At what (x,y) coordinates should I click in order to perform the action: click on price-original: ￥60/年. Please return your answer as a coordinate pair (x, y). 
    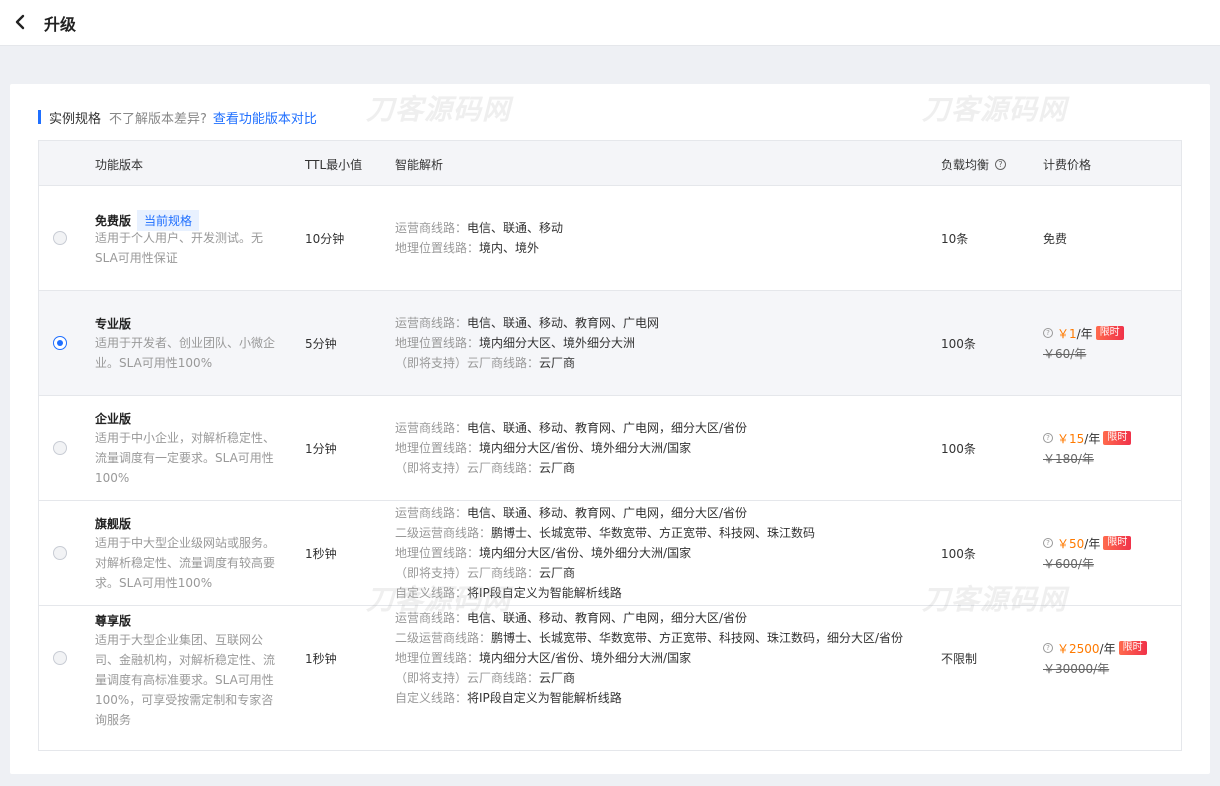
    Looking at the image, I should click on (1065, 354).